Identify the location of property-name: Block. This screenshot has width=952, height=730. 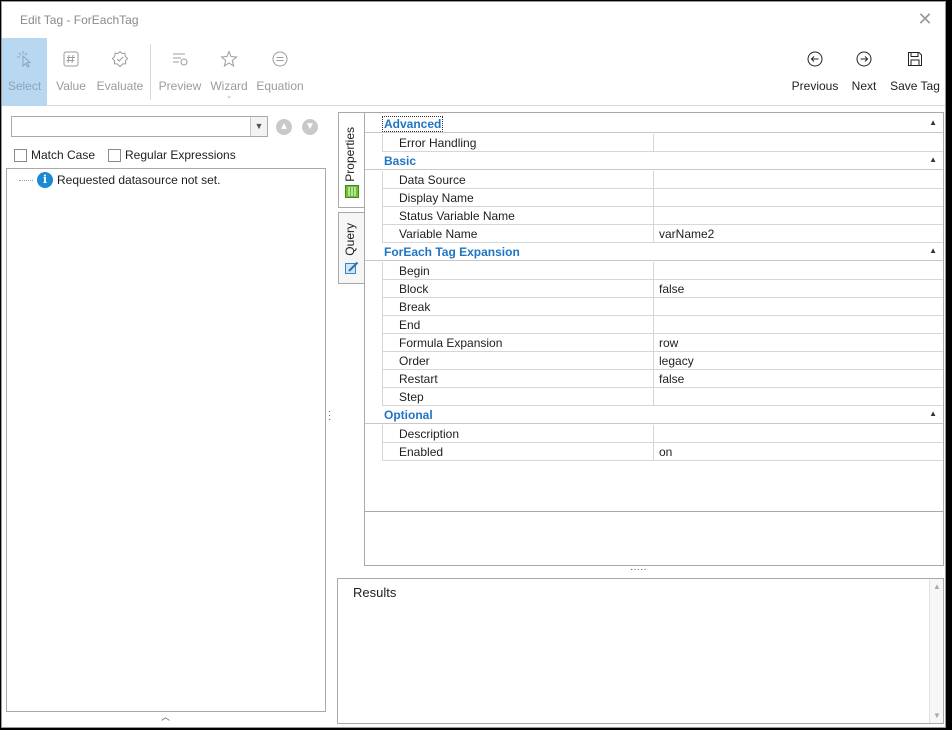
(414, 289).